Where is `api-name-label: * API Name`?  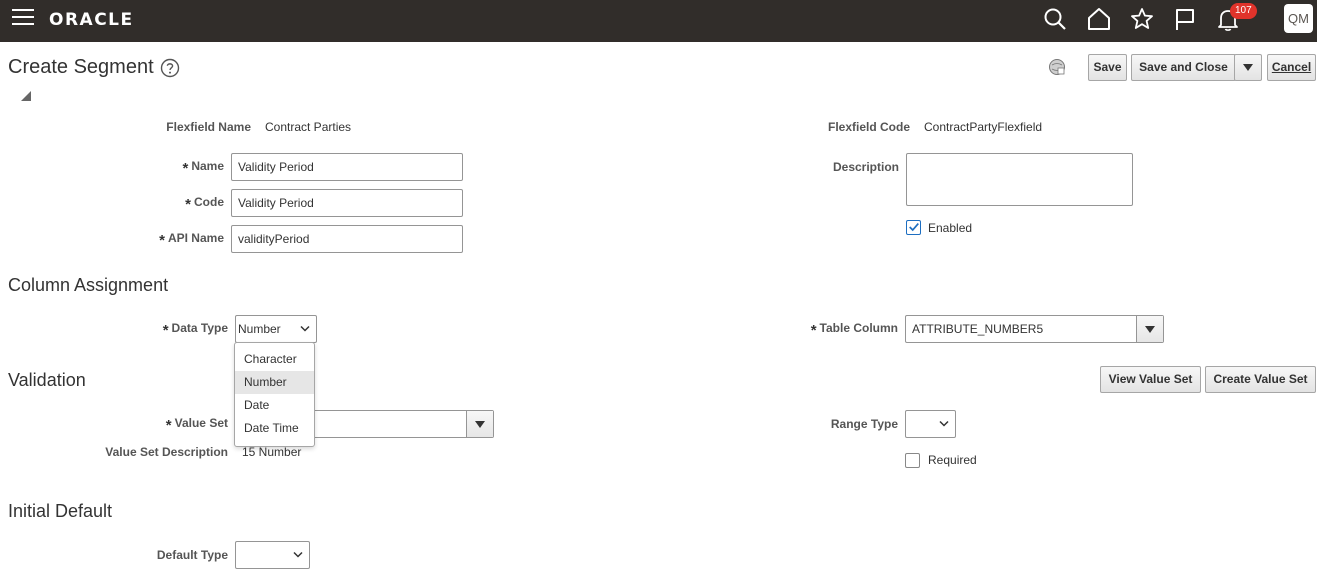
api-name-label: * API Name is located at coordinates (191, 240).